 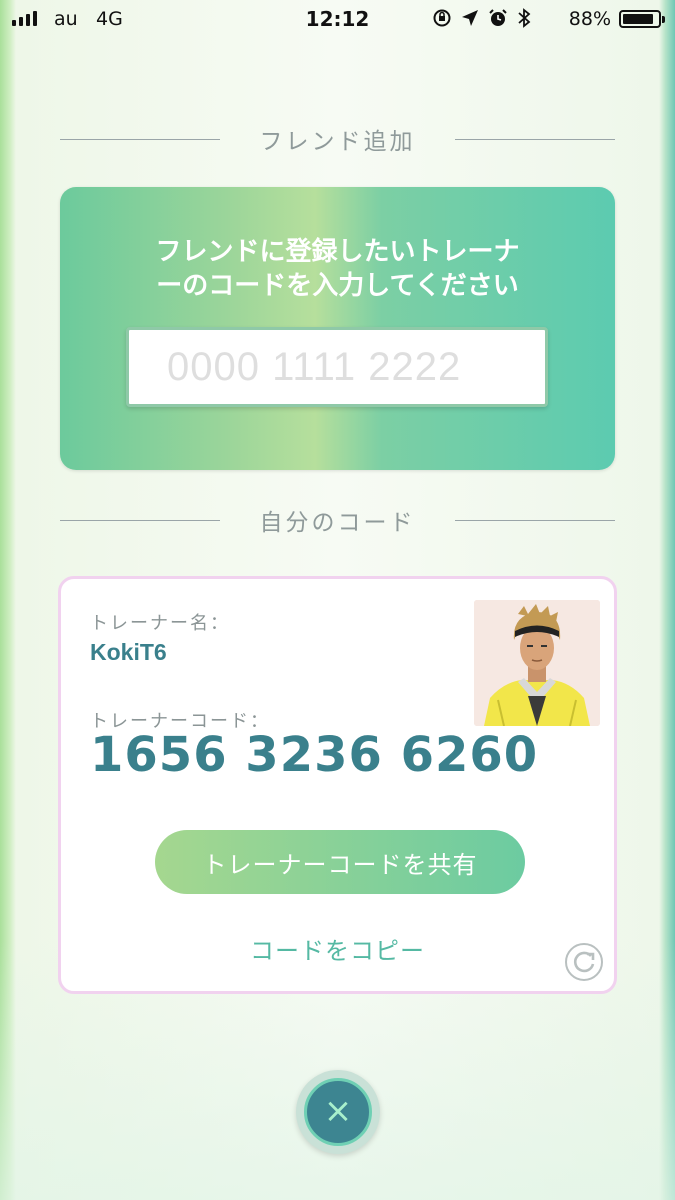 What do you see at coordinates (584, 962) in the screenshot?
I see `refresh-icon` at bounding box center [584, 962].